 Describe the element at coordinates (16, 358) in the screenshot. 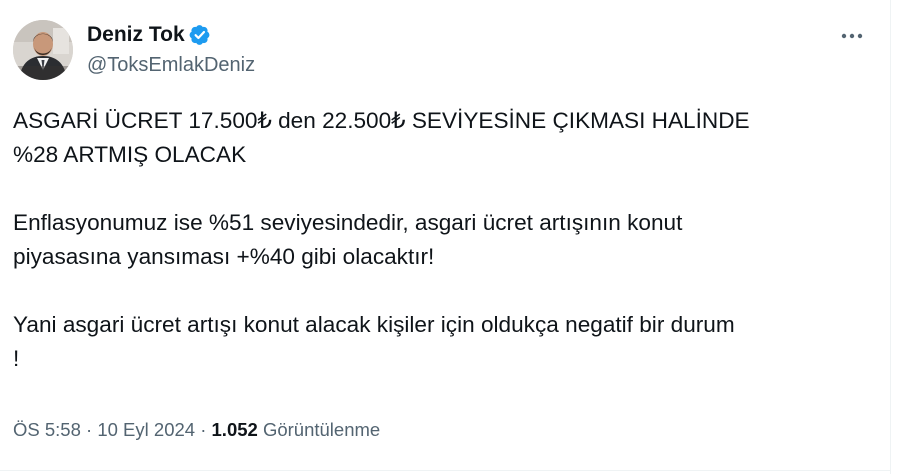

I see `tweet-line: !` at that location.